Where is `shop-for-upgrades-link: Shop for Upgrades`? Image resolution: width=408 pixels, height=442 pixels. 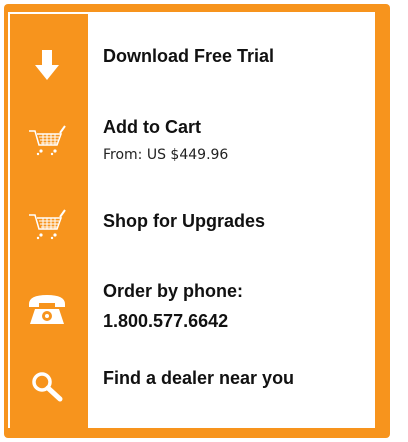
shop-for-upgrades-link: Shop for Upgrades is located at coordinates (184, 221).